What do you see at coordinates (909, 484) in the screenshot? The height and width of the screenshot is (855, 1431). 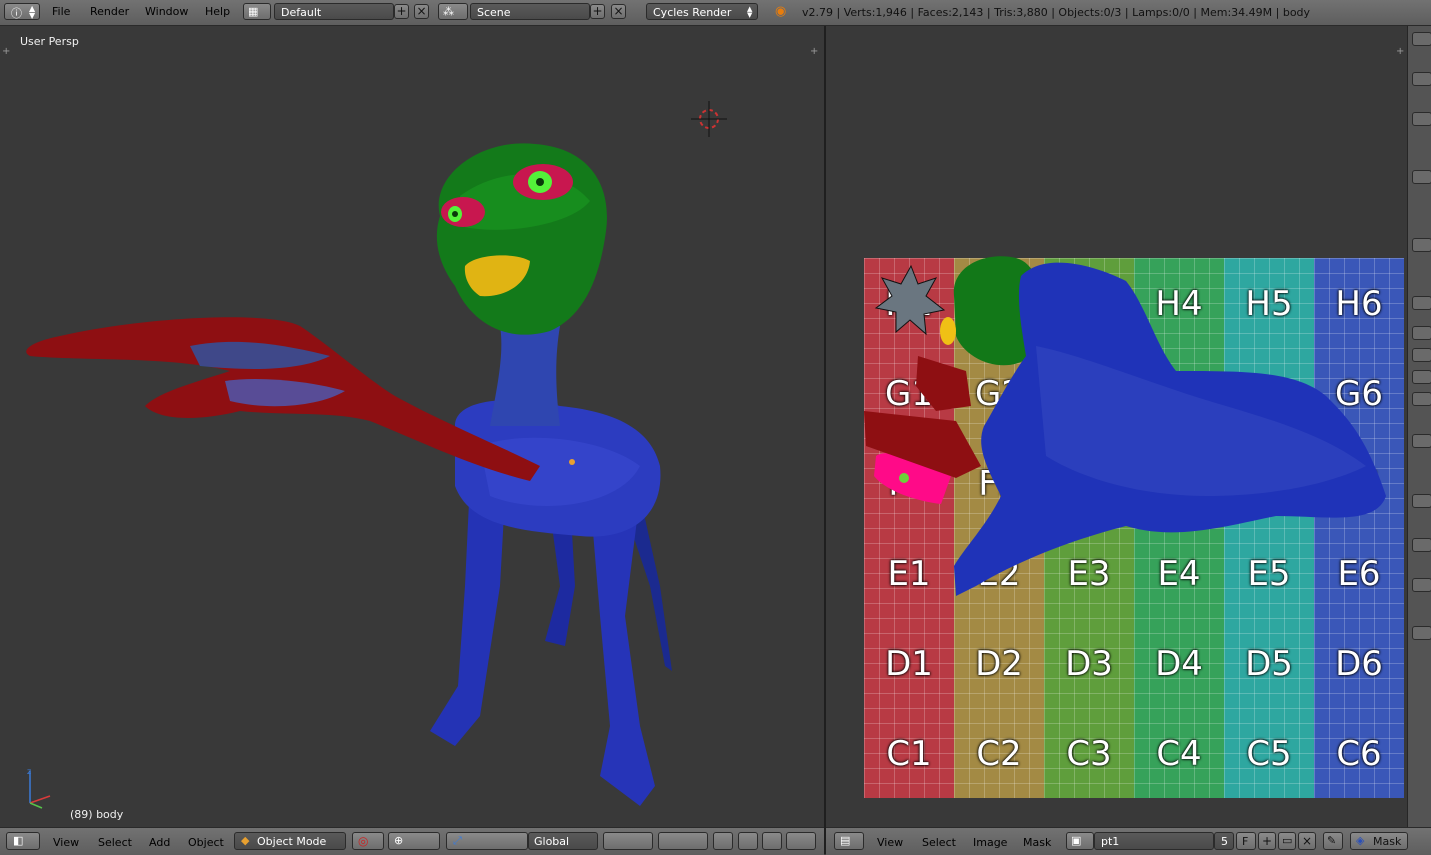 I see `uv-grid-cell-label: F1` at bounding box center [909, 484].